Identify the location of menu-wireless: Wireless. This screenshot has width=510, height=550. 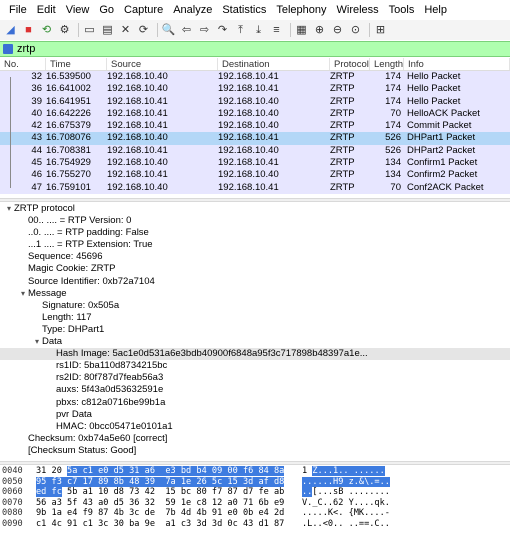
(358, 10).